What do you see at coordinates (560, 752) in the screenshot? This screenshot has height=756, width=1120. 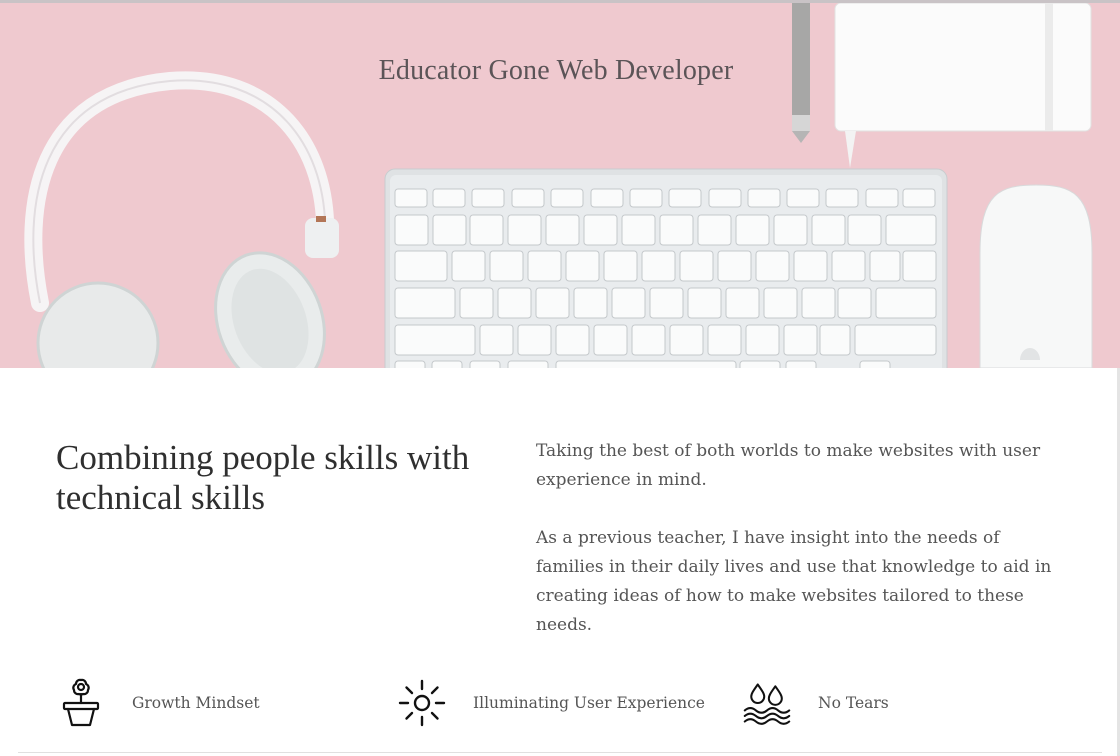 I see `bottom-divider` at bounding box center [560, 752].